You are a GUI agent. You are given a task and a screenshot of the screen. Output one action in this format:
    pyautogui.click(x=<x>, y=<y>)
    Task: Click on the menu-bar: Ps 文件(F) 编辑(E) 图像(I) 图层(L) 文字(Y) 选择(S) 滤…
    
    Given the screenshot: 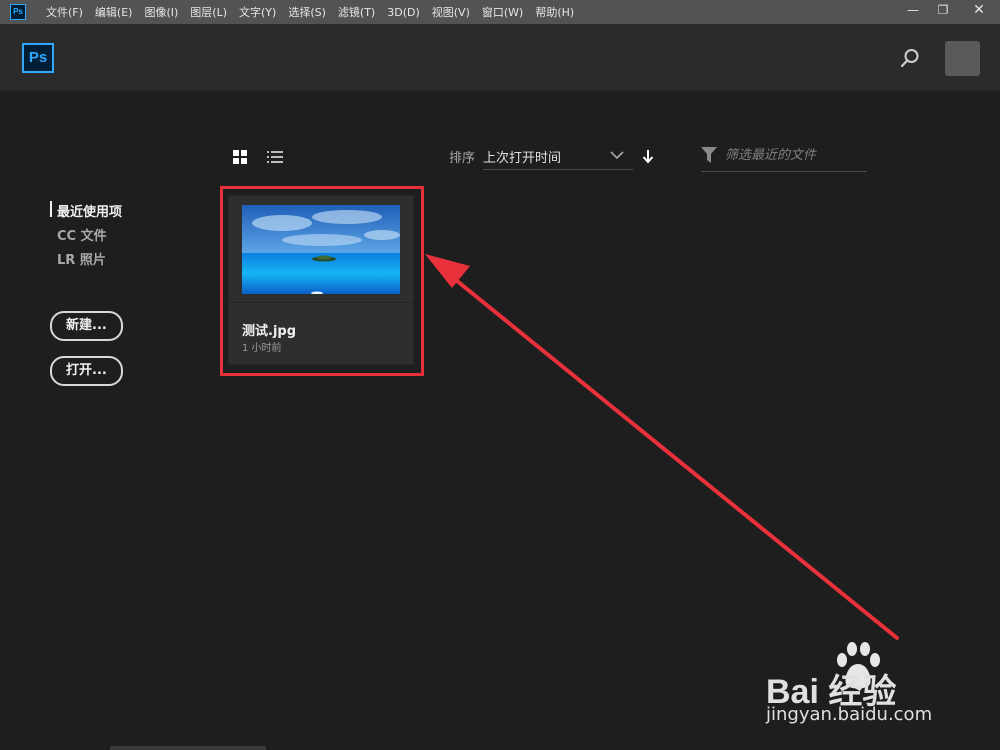 What is the action you would take?
    pyautogui.click(x=500, y=12)
    